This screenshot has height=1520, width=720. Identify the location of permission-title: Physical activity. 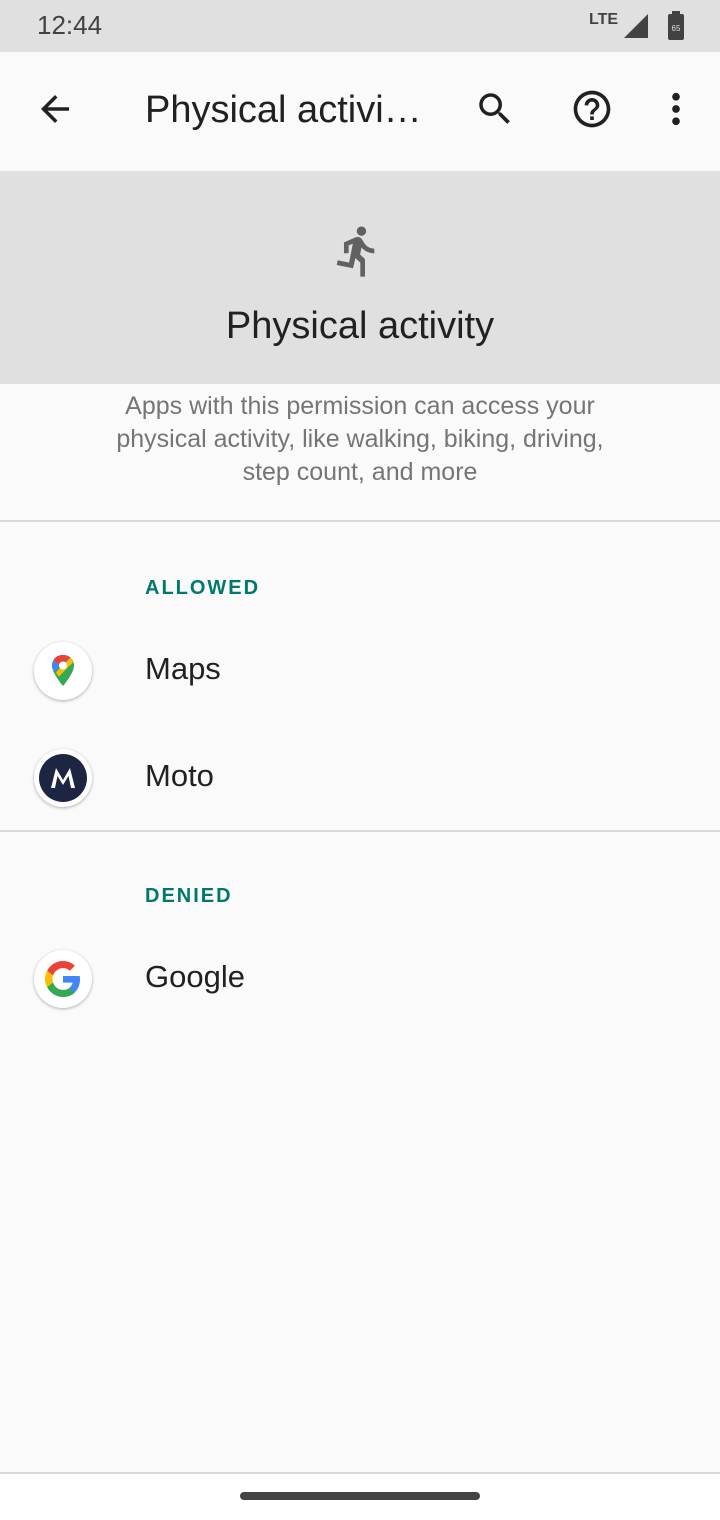
(360, 326).